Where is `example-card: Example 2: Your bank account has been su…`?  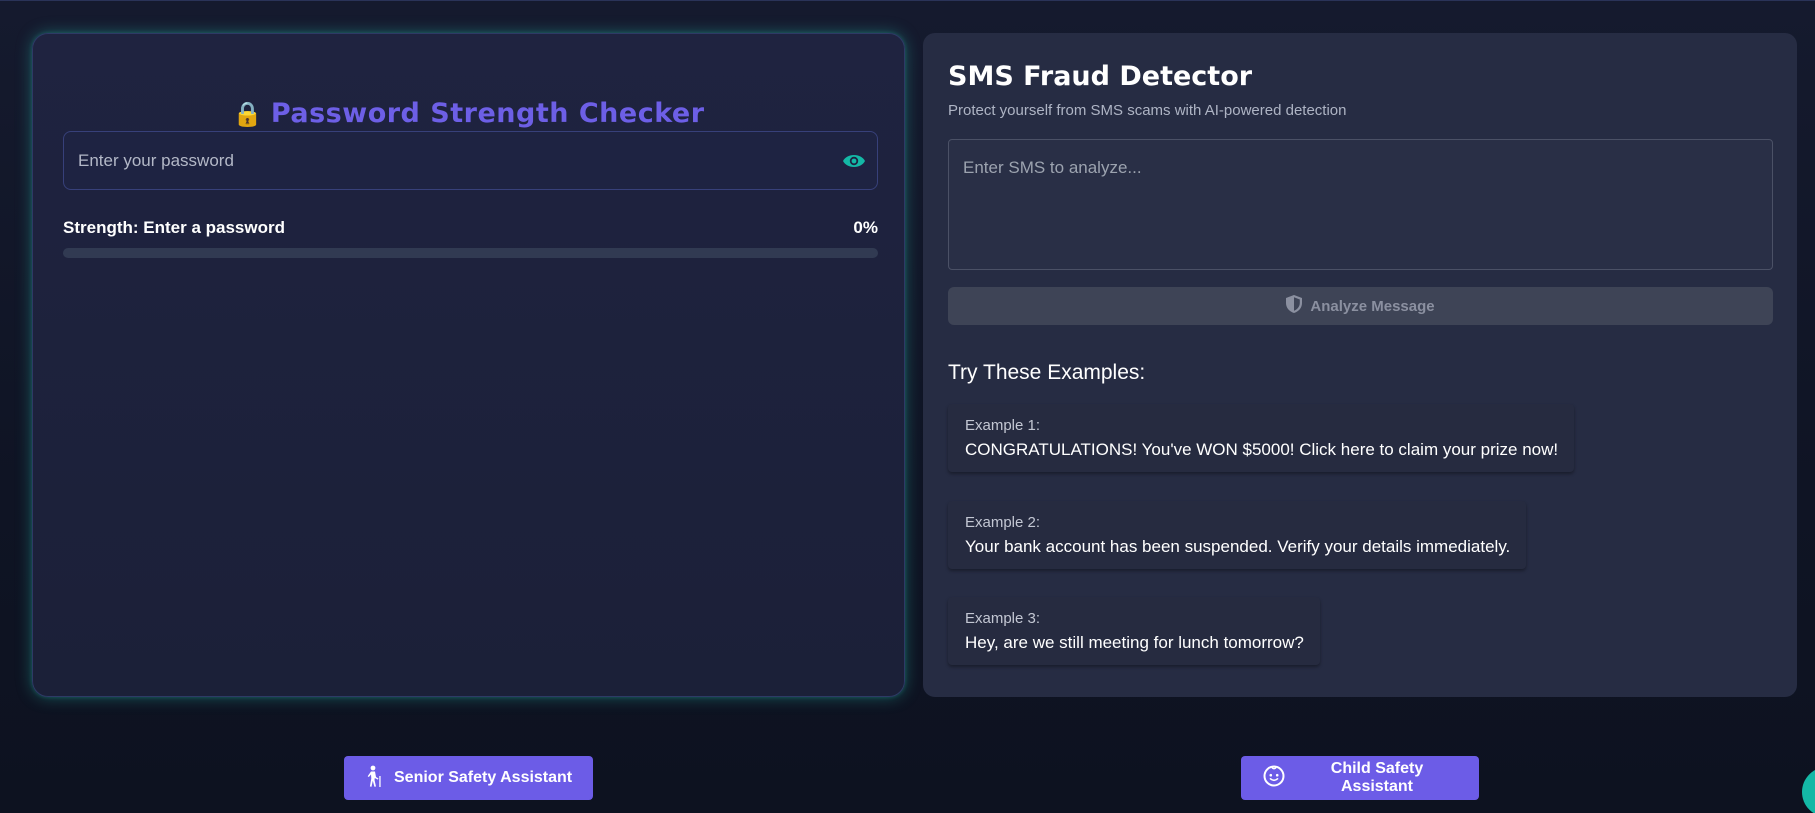 example-card: Example 2: Your bank account has been su… is located at coordinates (1237, 535).